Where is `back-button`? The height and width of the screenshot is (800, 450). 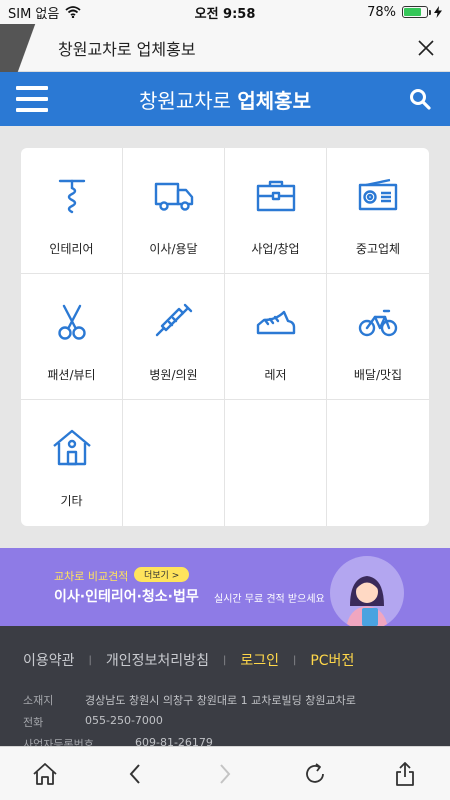
back-button is located at coordinates (135, 774).